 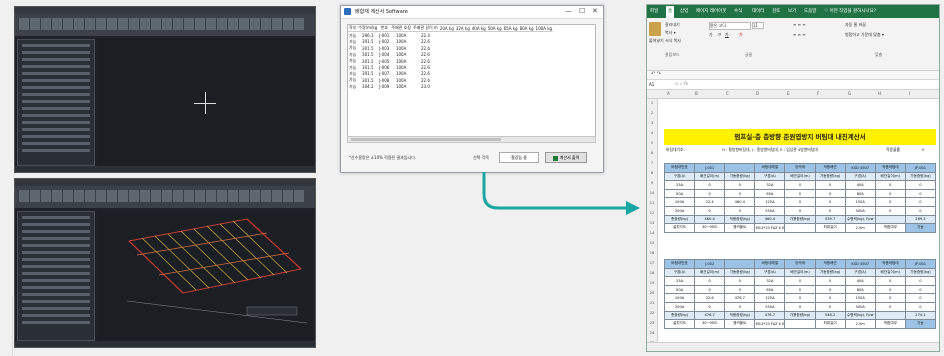 What do you see at coordinates (652, 113) in the screenshot?
I see `row-number: 2` at bounding box center [652, 113].